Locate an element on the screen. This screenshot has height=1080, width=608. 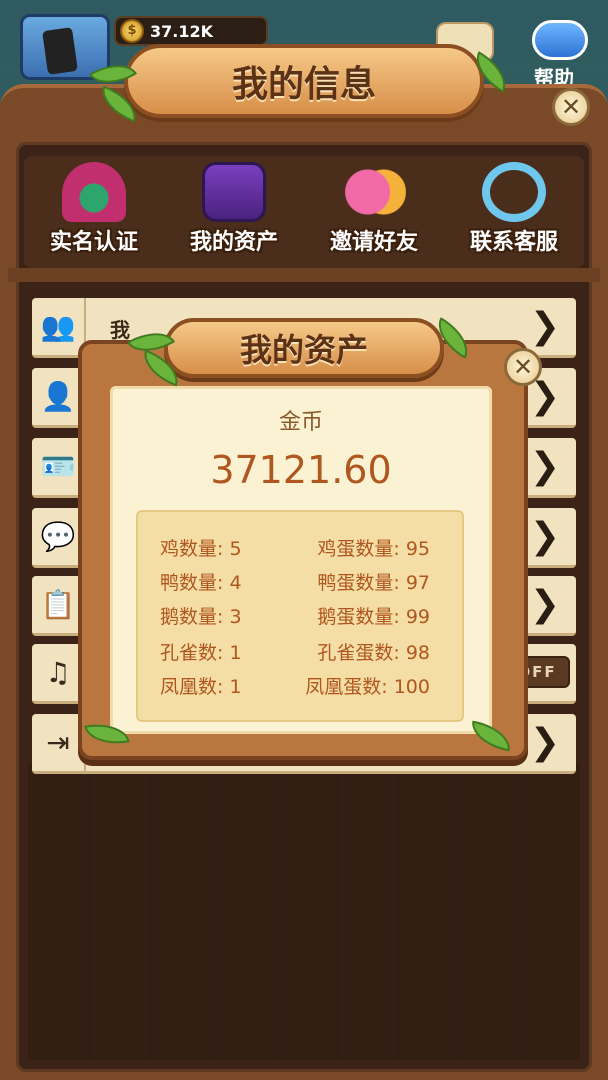
invite-friends-button: 邀请好友 is located at coordinates (374, 206).